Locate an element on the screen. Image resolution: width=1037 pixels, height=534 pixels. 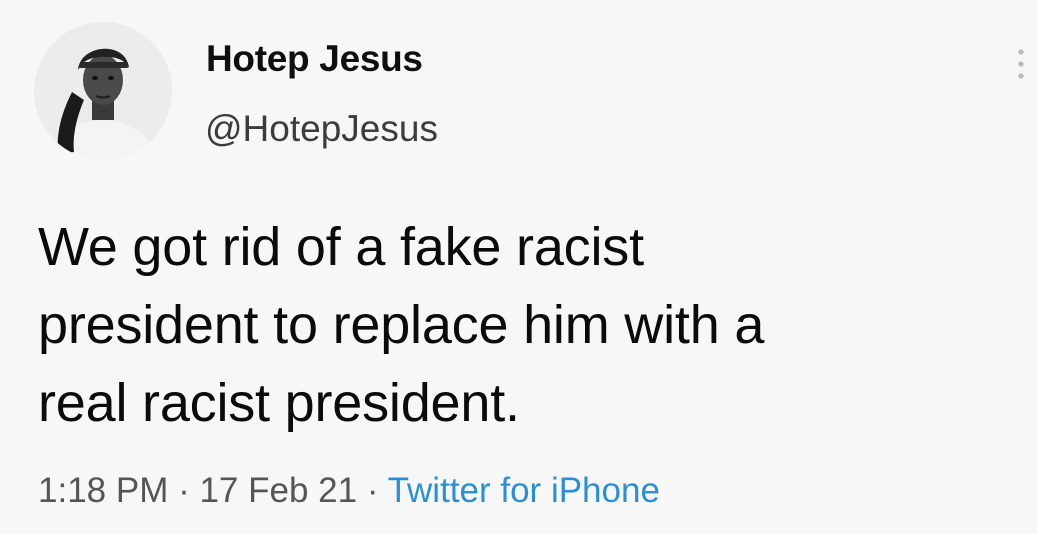
user-handle: @HotepJesus is located at coordinates (321, 129).